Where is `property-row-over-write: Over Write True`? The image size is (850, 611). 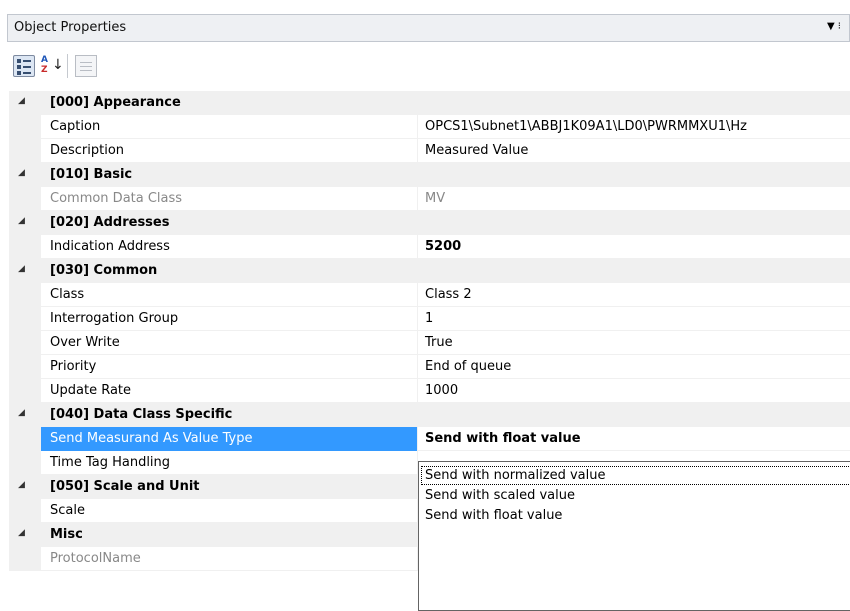 property-row-over-write: Over Write True is located at coordinates (429, 343).